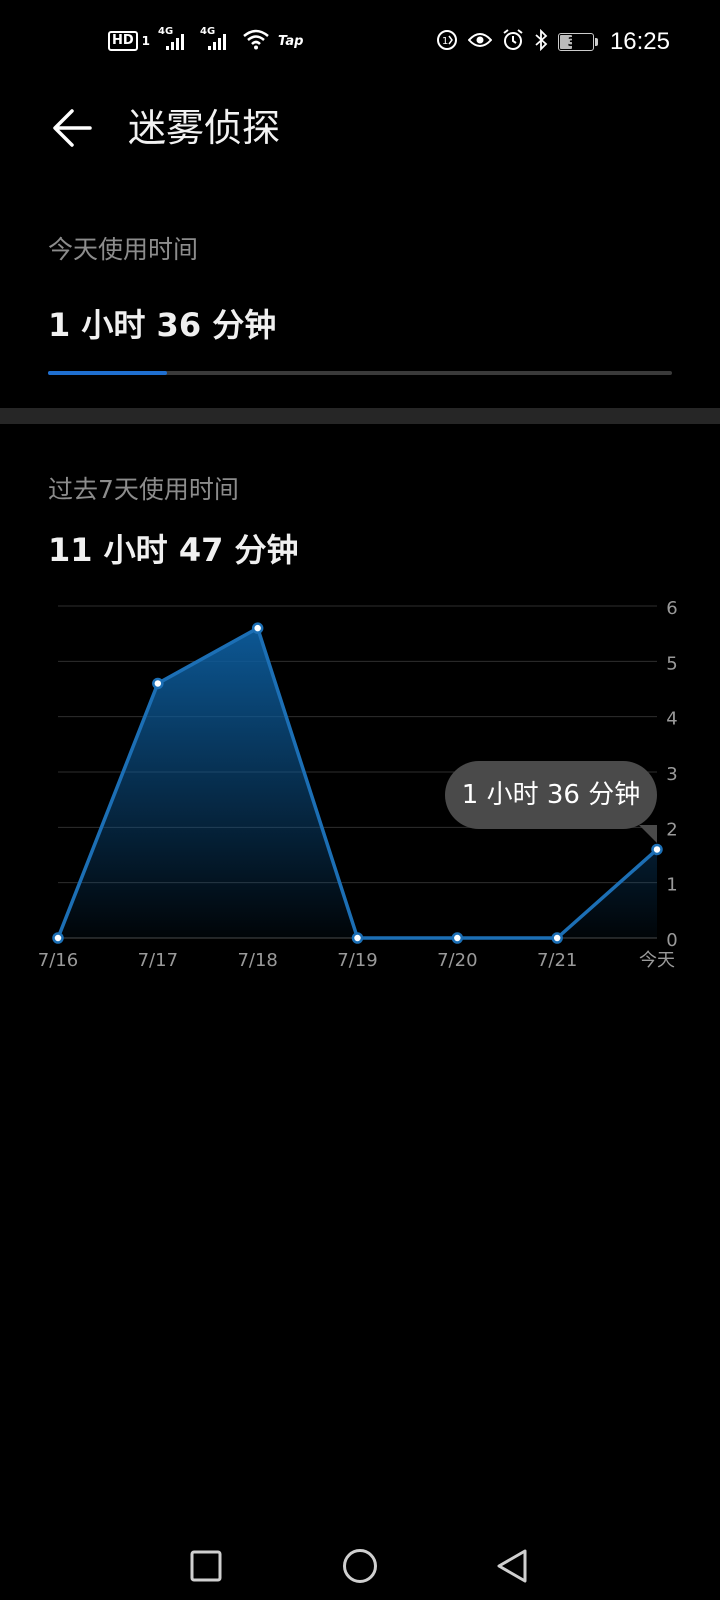  I want to click on page-title: 迷雾侦探, so click(204, 128).